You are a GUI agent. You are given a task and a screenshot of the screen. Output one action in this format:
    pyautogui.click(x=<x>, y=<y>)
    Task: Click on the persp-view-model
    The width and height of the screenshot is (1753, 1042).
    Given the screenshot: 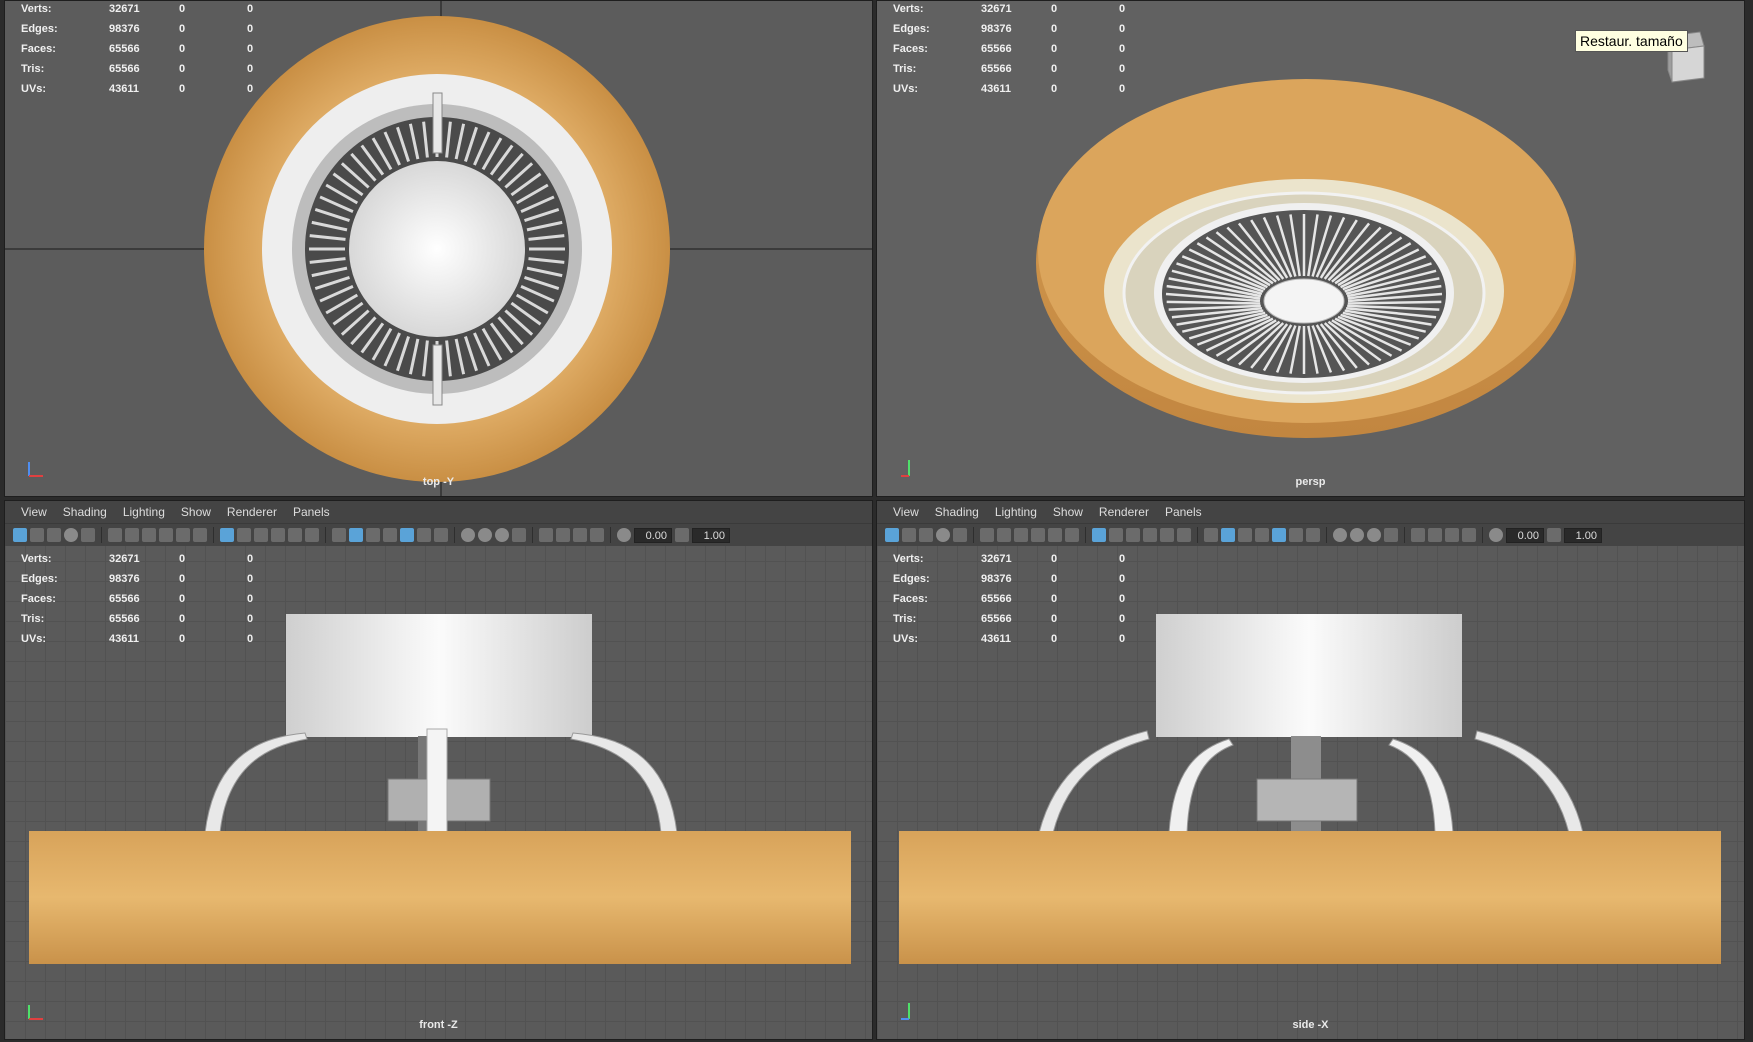 What is the action you would take?
    pyautogui.click(x=1306, y=258)
    